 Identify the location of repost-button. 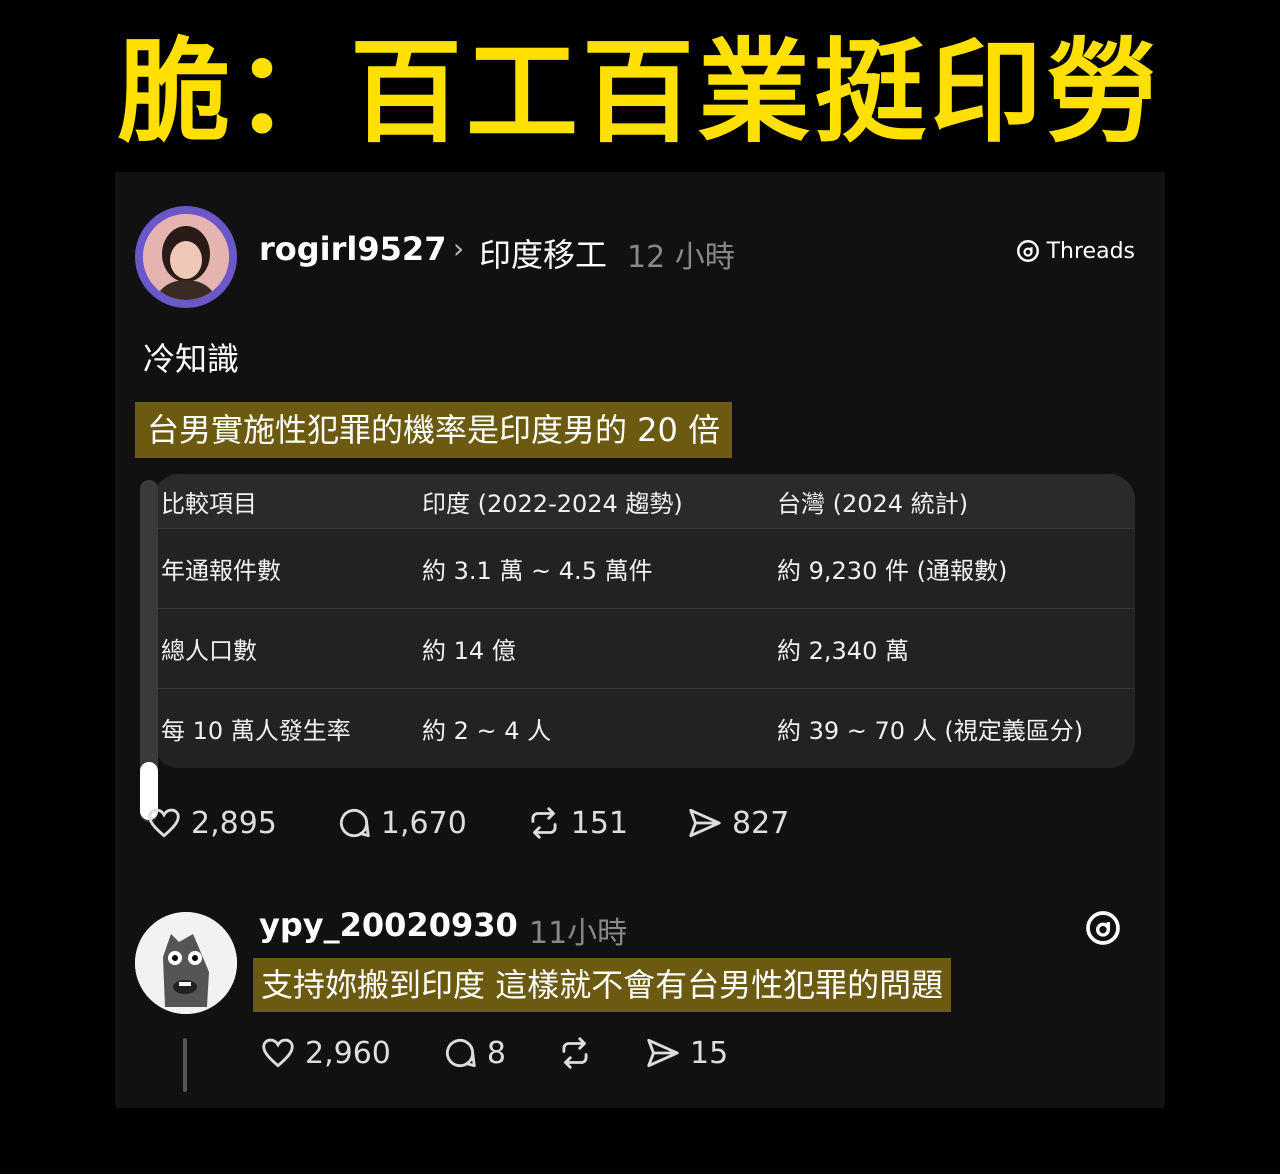
(575, 1053).